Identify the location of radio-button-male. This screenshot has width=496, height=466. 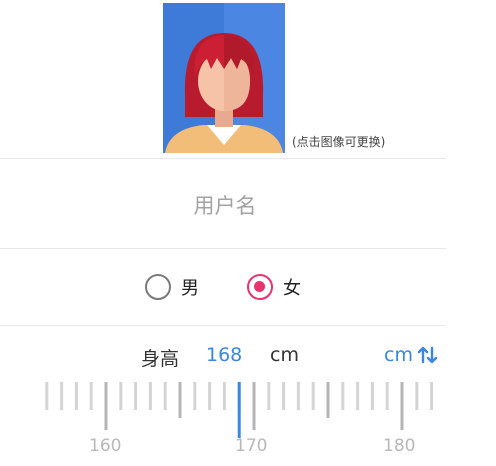
(158, 287).